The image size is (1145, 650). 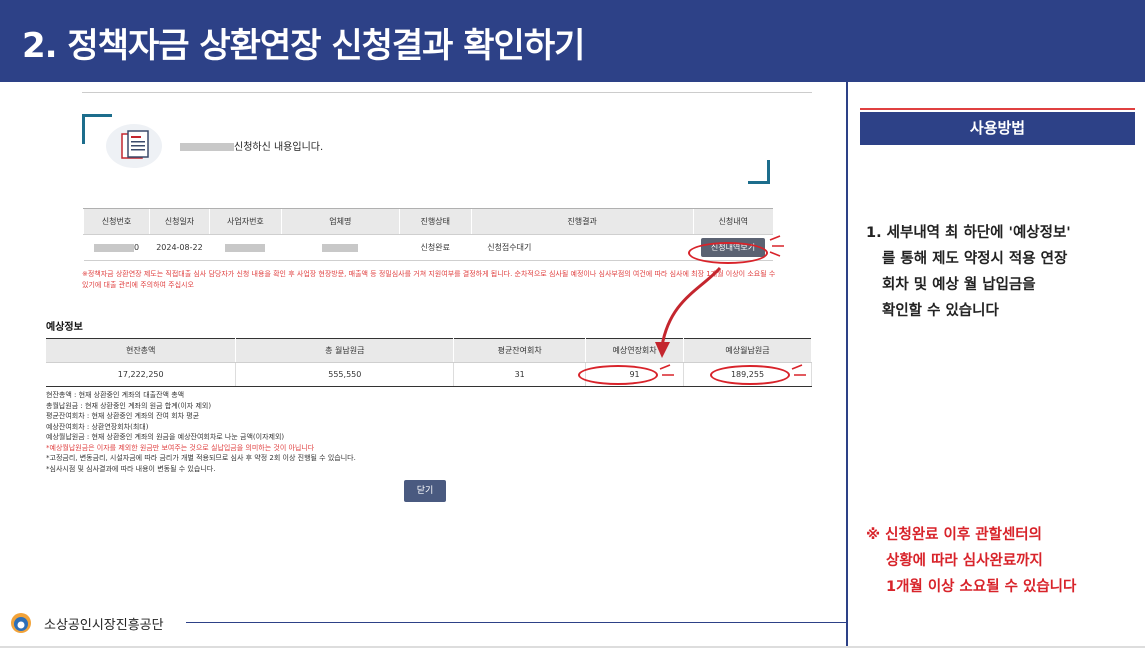 What do you see at coordinates (997, 128) in the screenshot?
I see `usage-heading: 사용방법` at bounding box center [997, 128].